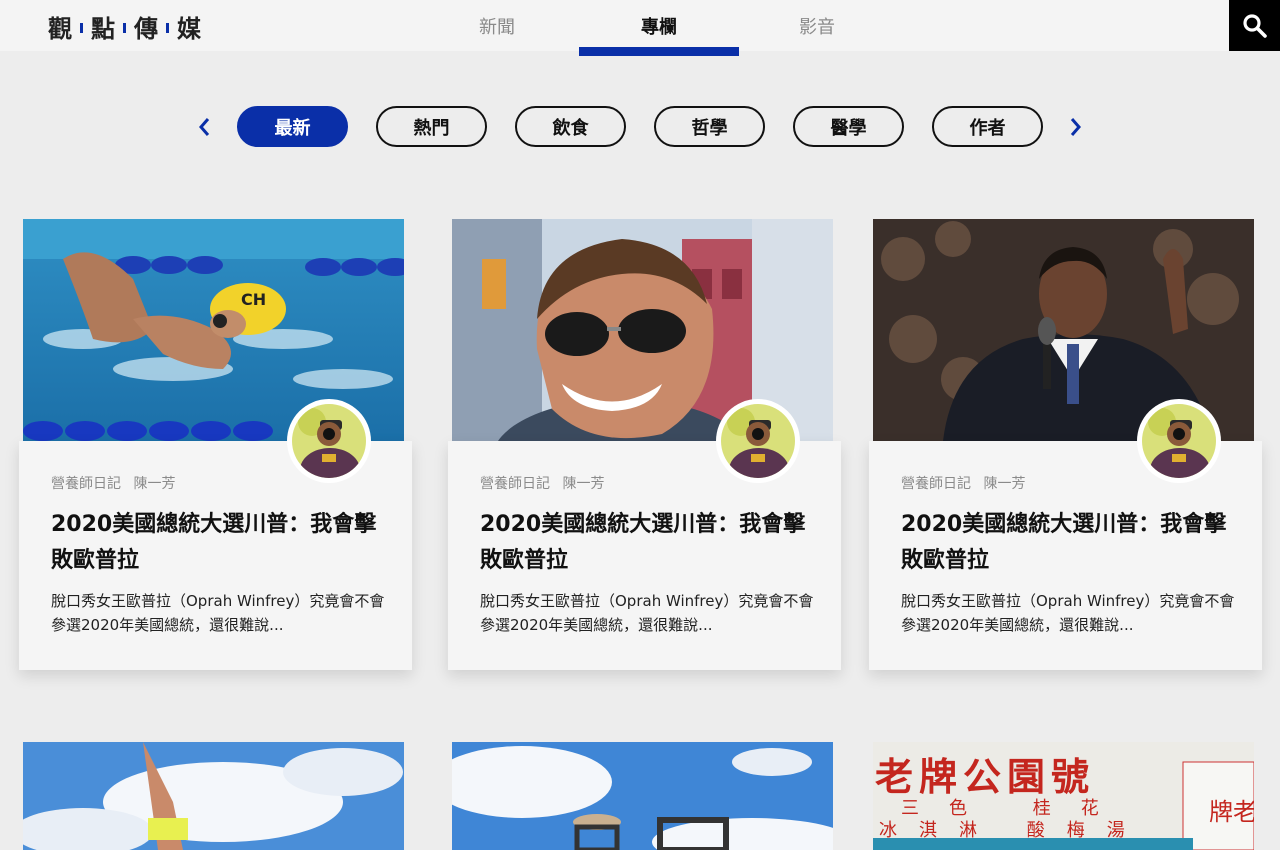 This screenshot has height=850, width=1280. Describe the element at coordinates (709, 126) in the screenshot. I see `category-philosophy: 哲學` at that location.